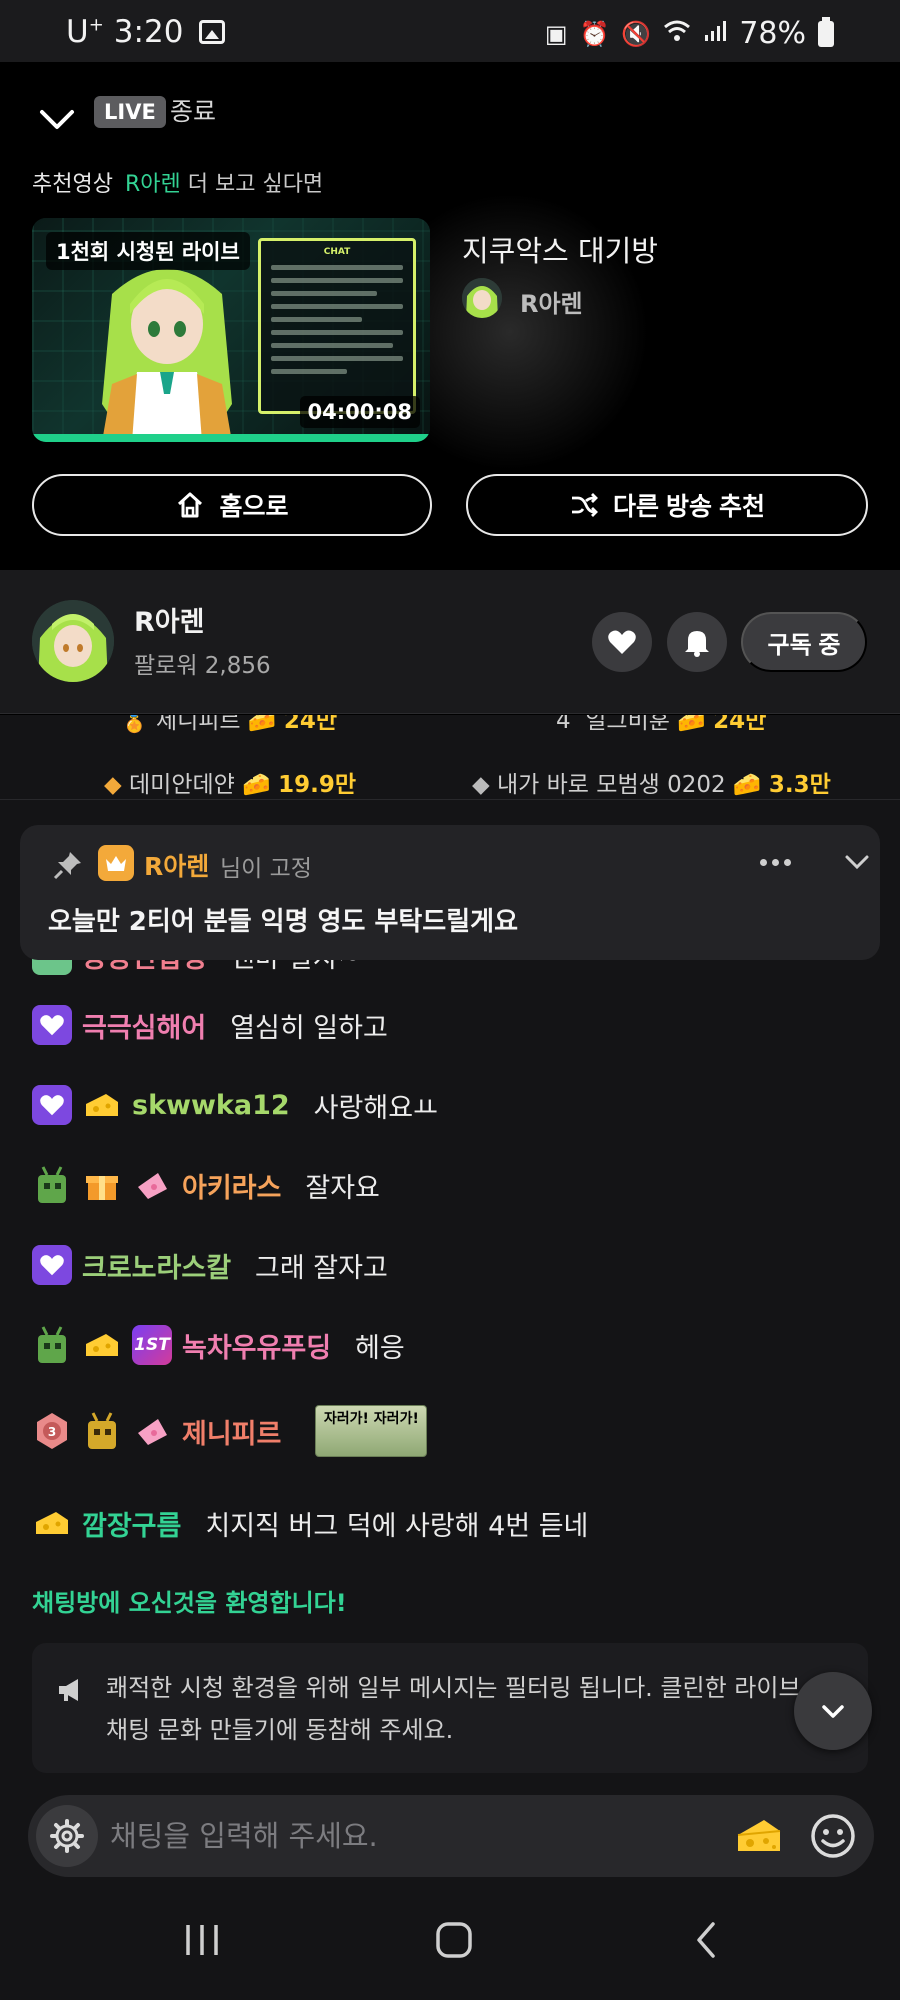 The height and width of the screenshot is (2000, 900). I want to click on recent-apps-button, so click(202, 1940).